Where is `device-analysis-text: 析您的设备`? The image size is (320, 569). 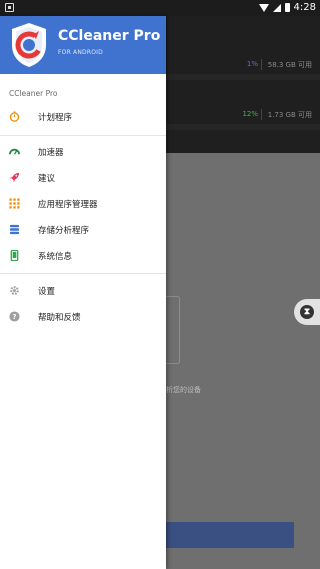
device-analysis-text: 析您的设备 is located at coordinates (183, 390).